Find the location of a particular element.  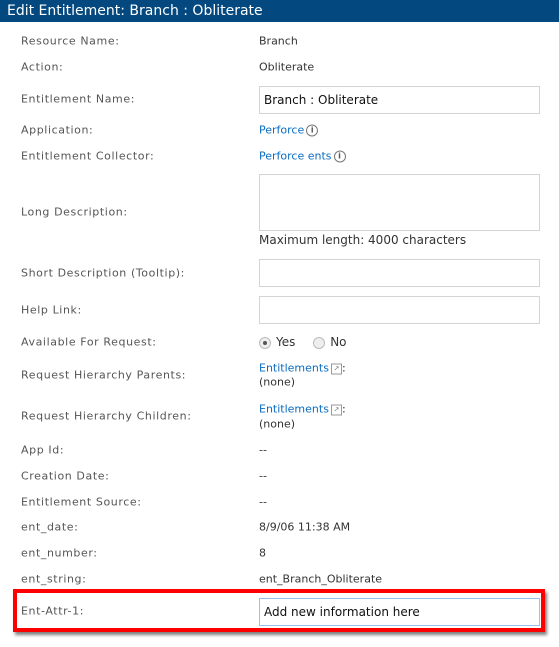

help-link-input is located at coordinates (399, 310).